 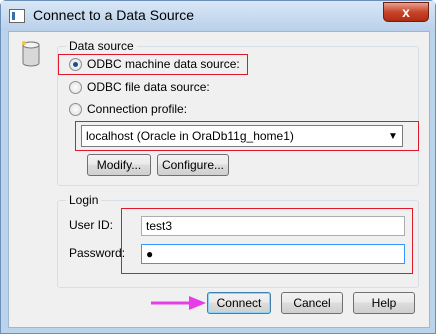 I want to click on radio-odbc-file: ODBC file data source:, so click(x=139, y=87).